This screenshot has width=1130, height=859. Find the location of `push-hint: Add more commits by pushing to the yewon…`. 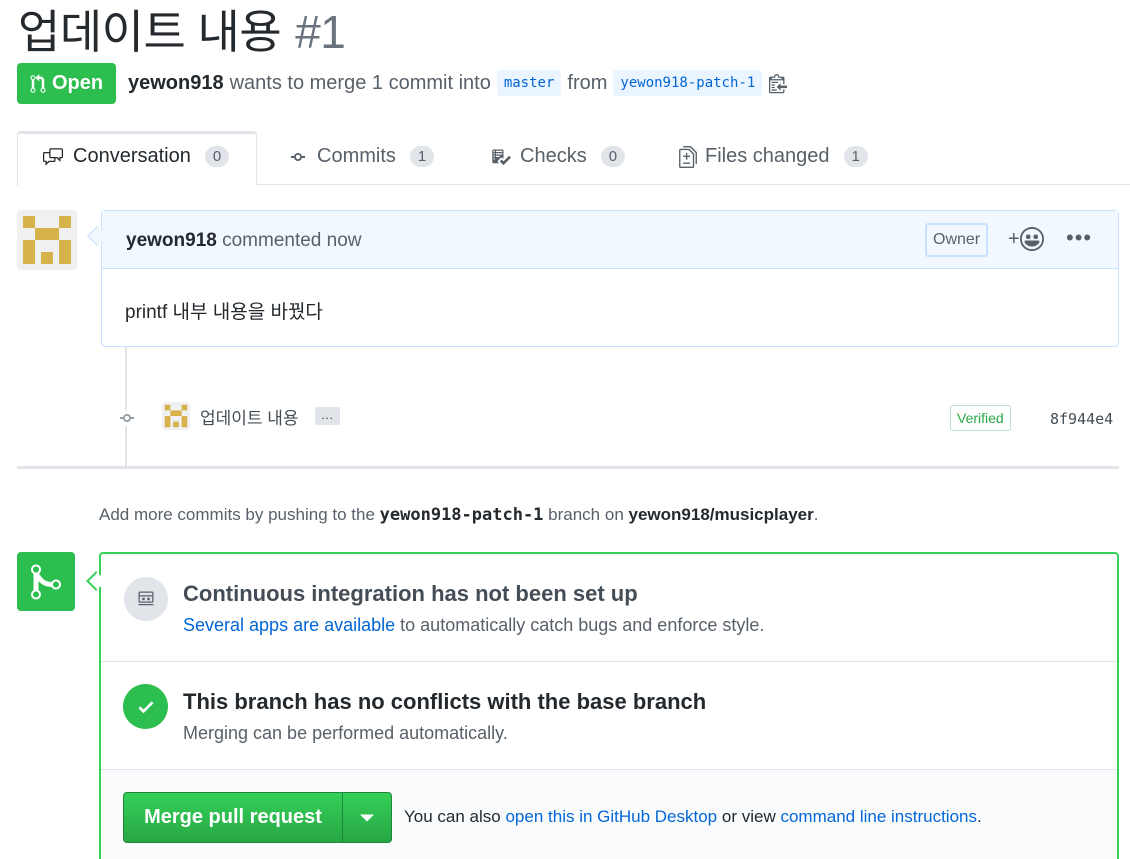

push-hint: Add more commits by pushing to the yewon… is located at coordinates (458, 515).